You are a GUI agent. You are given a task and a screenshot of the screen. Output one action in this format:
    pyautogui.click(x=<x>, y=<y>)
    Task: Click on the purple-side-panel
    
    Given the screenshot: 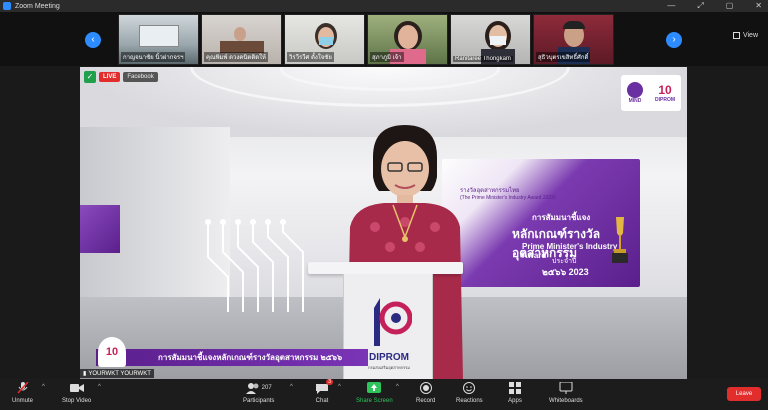 What is the action you would take?
    pyautogui.click(x=100, y=229)
    